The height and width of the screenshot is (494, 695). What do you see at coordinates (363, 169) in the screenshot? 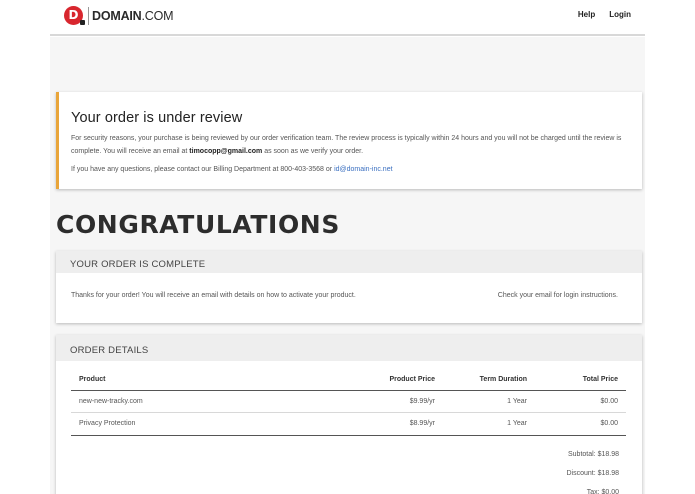
I see `billing-email-link: id@domain-inc.net` at bounding box center [363, 169].